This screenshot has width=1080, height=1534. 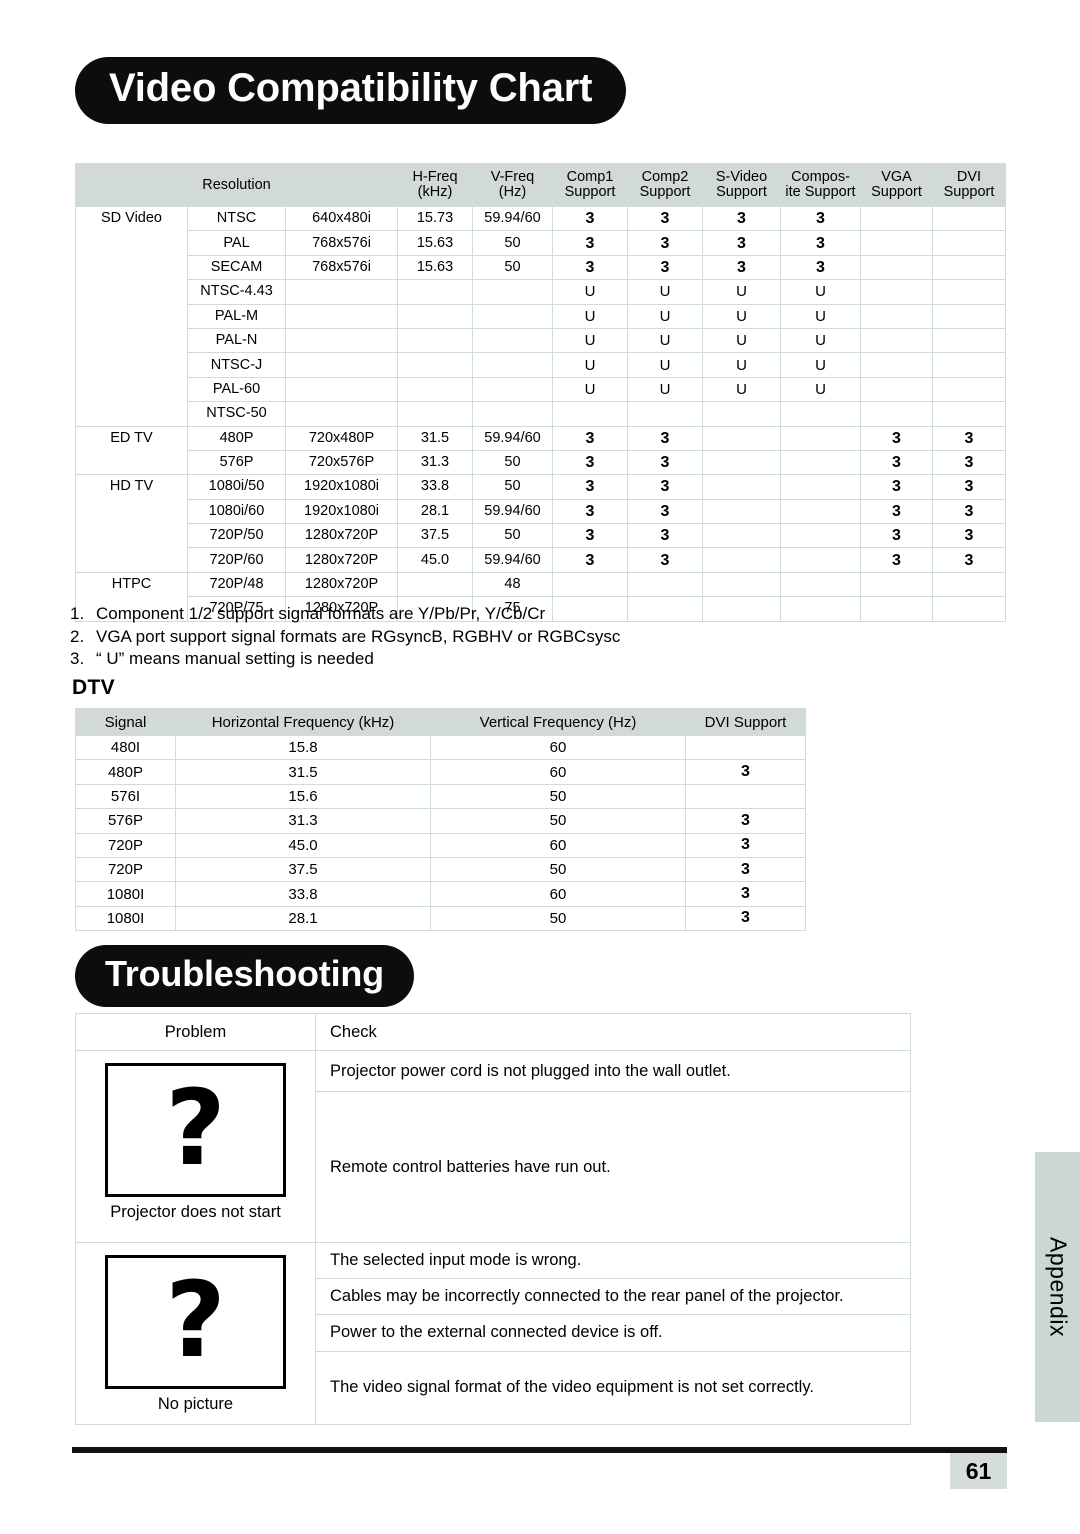 I want to click on header-comp2-line1: Comp2, so click(x=665, y=177).